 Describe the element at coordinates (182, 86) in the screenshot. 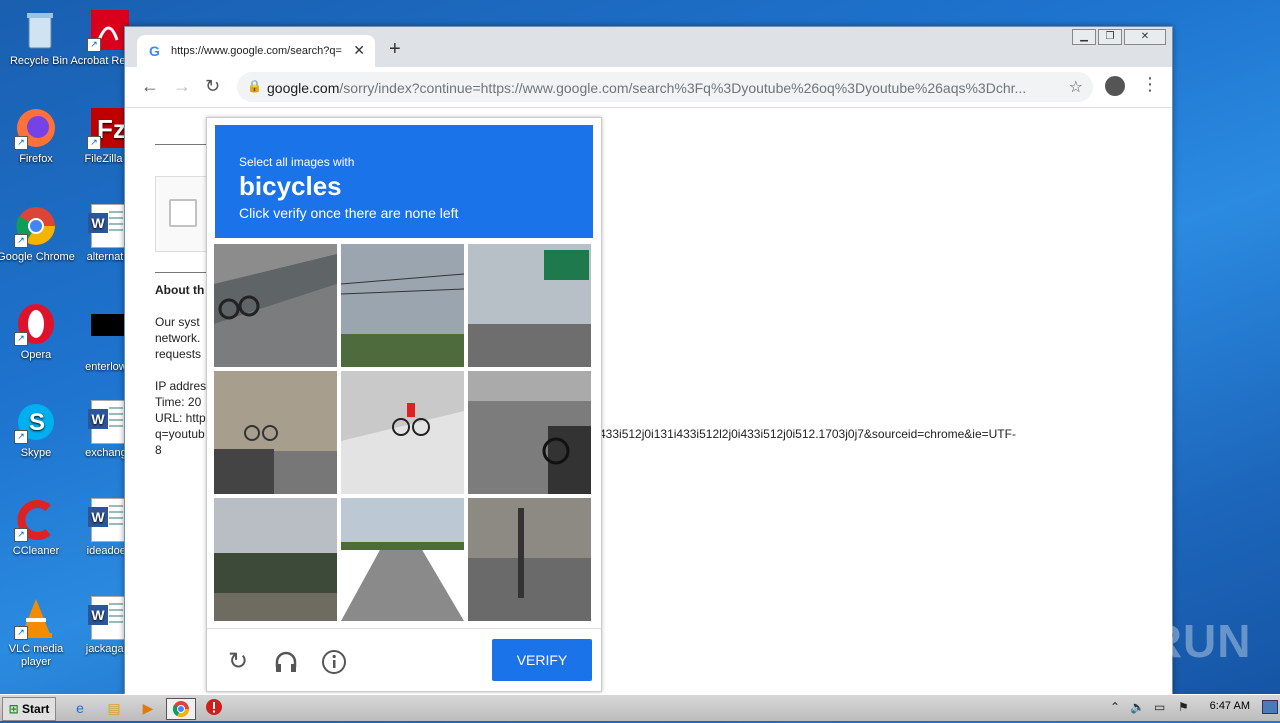

I see `forward-arrow-icon: →` at that location.